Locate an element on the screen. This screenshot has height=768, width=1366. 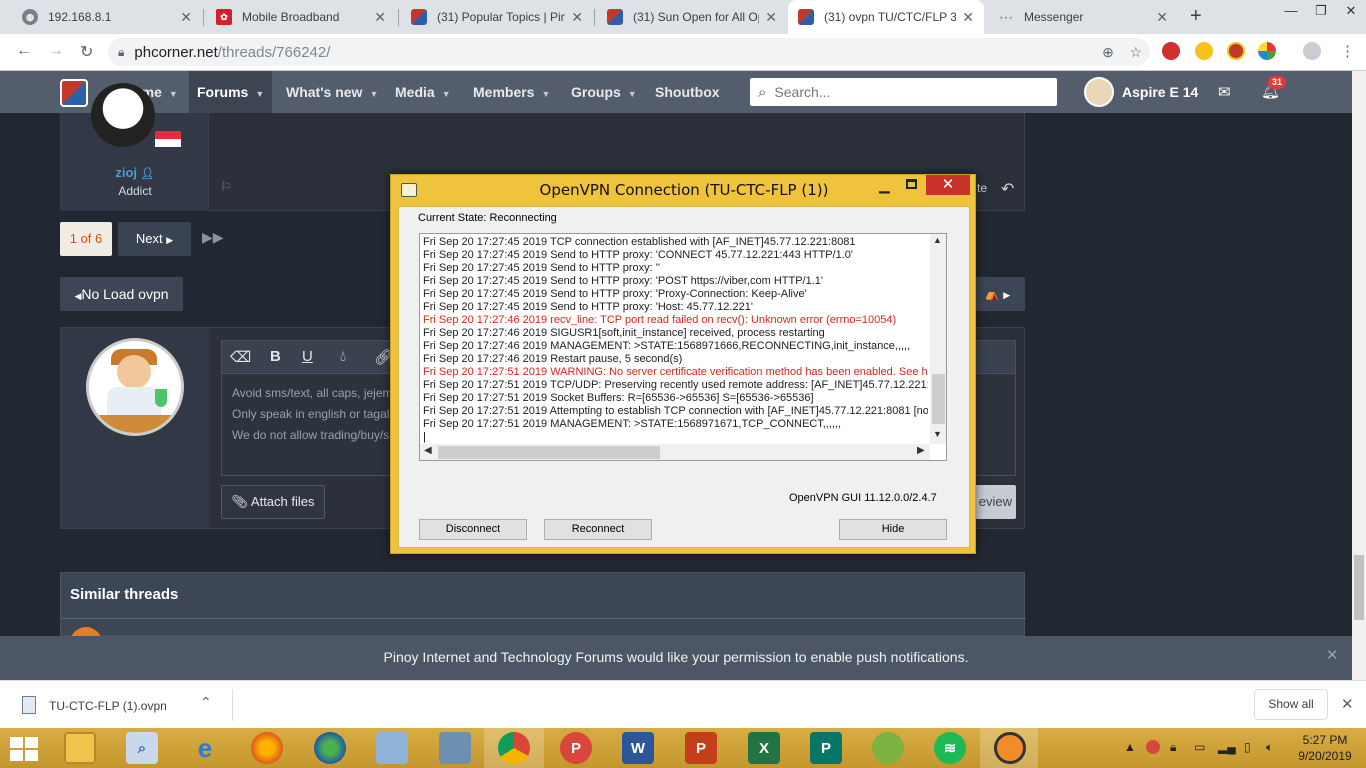
tab-popular-topics: (31) Popular Topics | Pinc ✕ is located at coordinates (497, 17).